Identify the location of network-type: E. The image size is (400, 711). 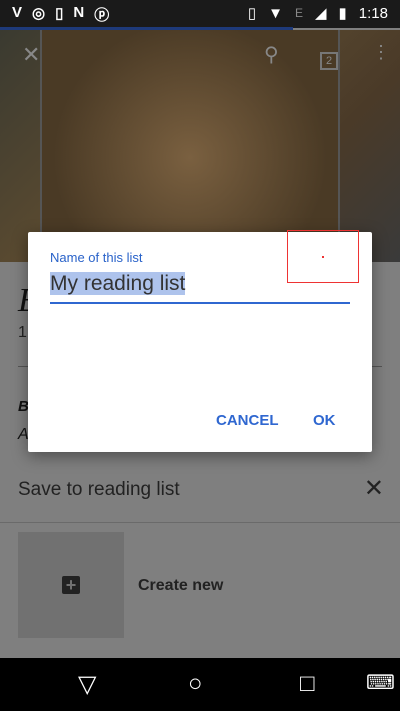
(298, 13).